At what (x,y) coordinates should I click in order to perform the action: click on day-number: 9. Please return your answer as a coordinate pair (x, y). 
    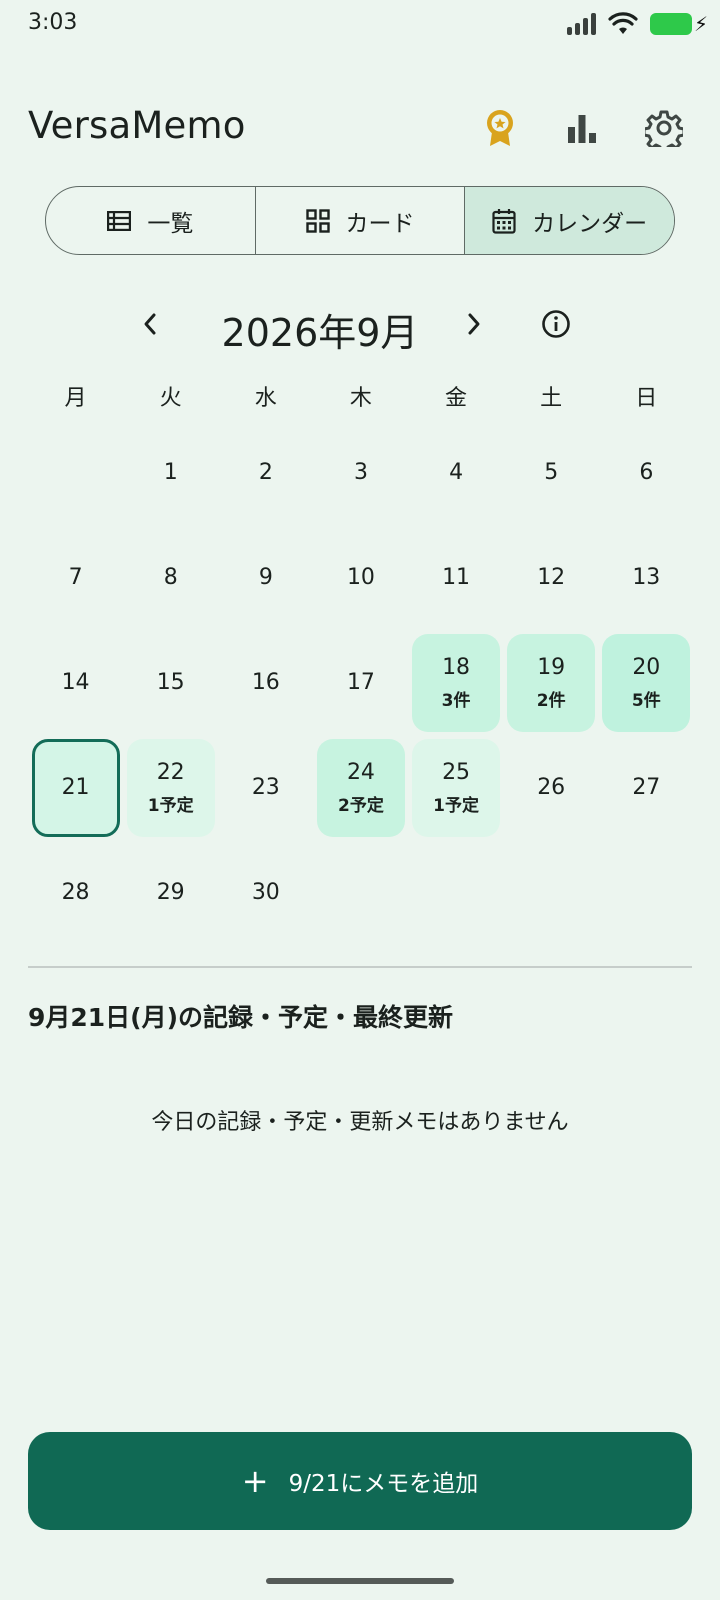
    Looking at the image, I should click on (265, 577).